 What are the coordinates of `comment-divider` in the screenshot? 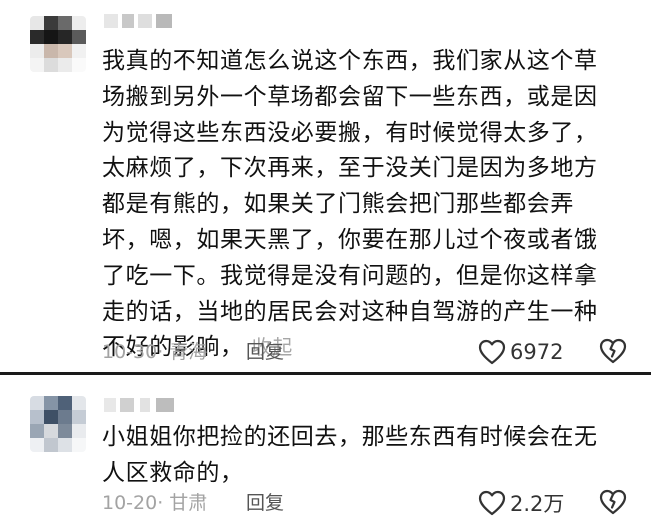 It's located at (325, 373).